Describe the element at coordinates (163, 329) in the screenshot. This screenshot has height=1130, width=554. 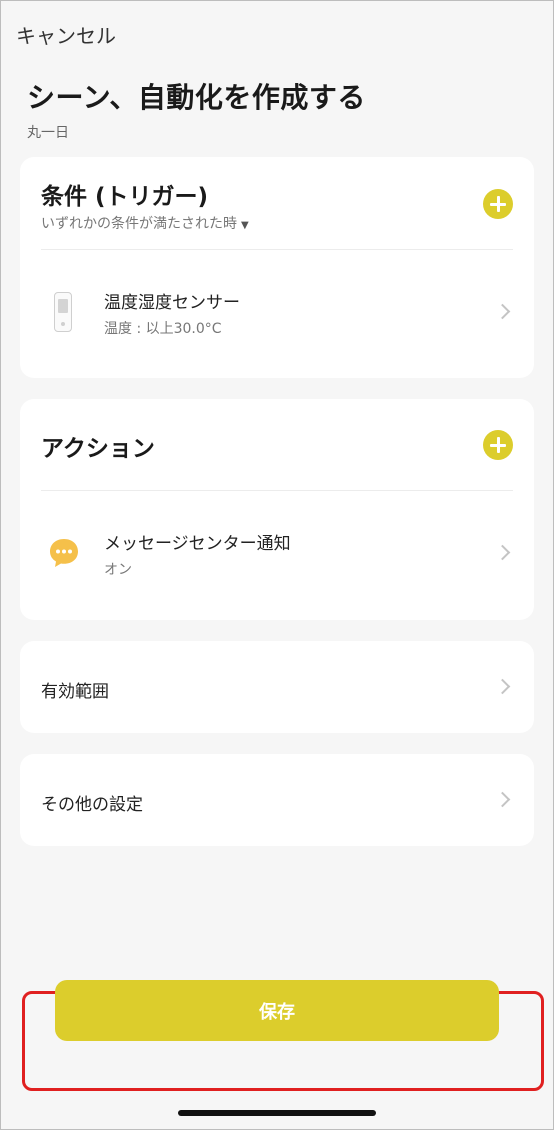
I see `condition-detail: 温度 : 以上30.0°C` at that location.